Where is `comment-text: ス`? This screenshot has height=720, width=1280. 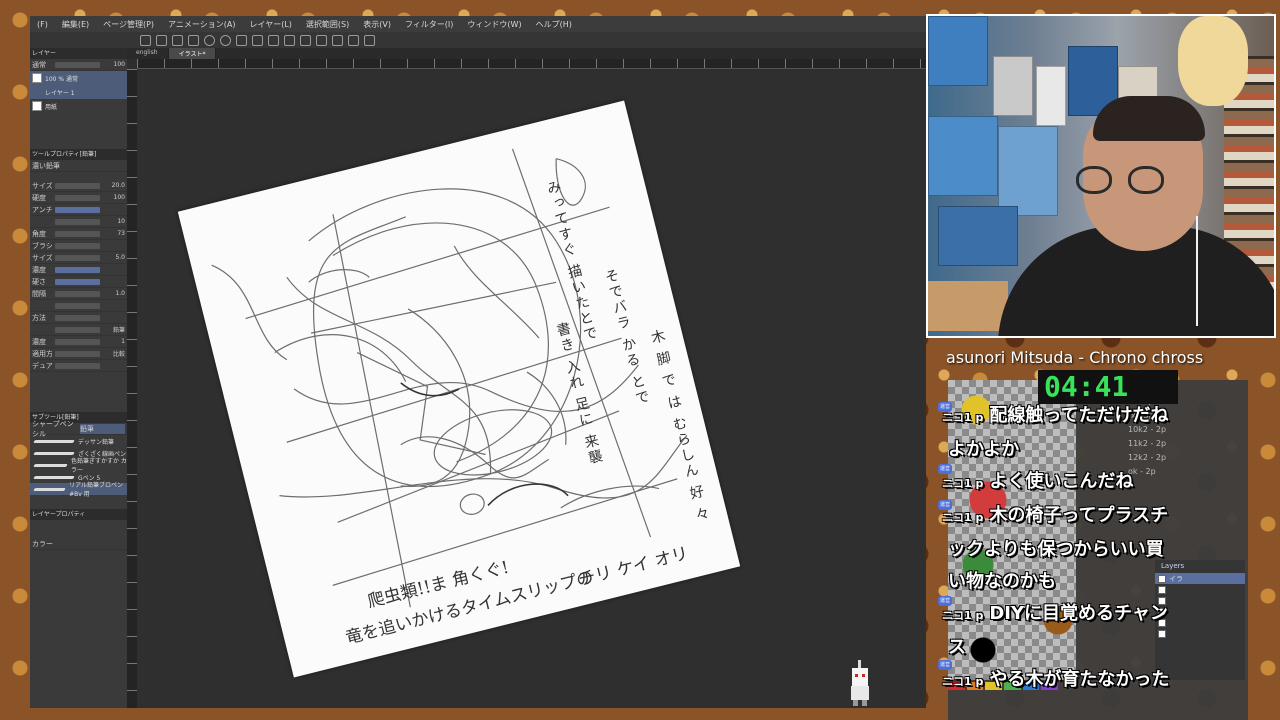 comment-text: ス is located at coordinates (957, 647).